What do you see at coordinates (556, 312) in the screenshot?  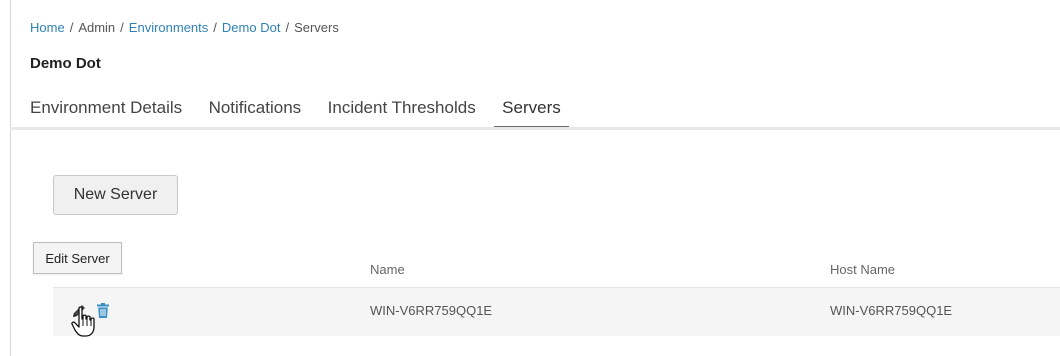 I see `table-row: WIN-V6RR759QQ1E WIN-V6RR759QQ1E` at bounding box center [556, 312].